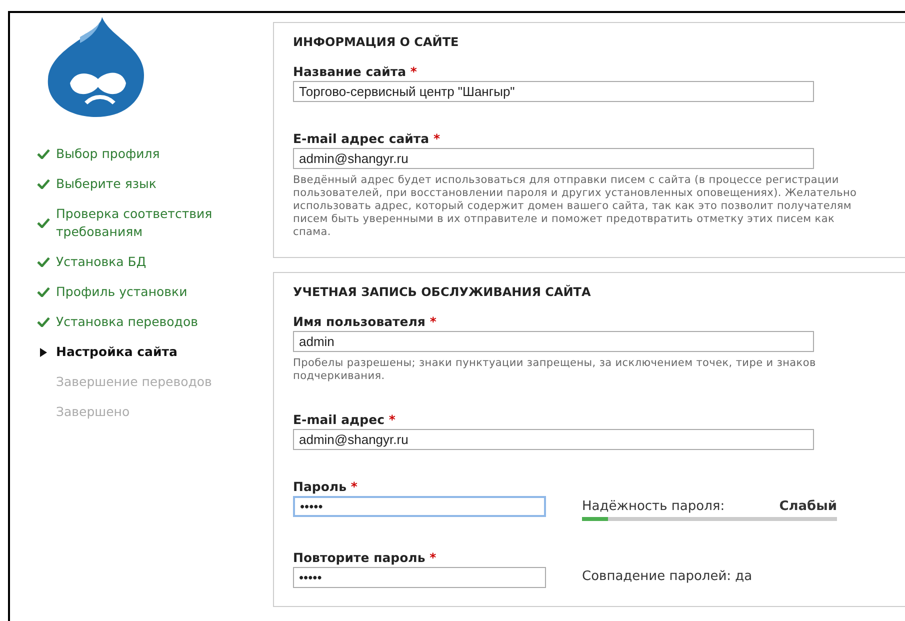 The height and width of the screenshot is (621, 905). Describe the element at coordinates (555, 370) in the screenshot. I see `field-description: Пробелы разрешены; знаки пунктуации запрещены, за исключением точек, тире и знаков подчеркивания.` at that location.